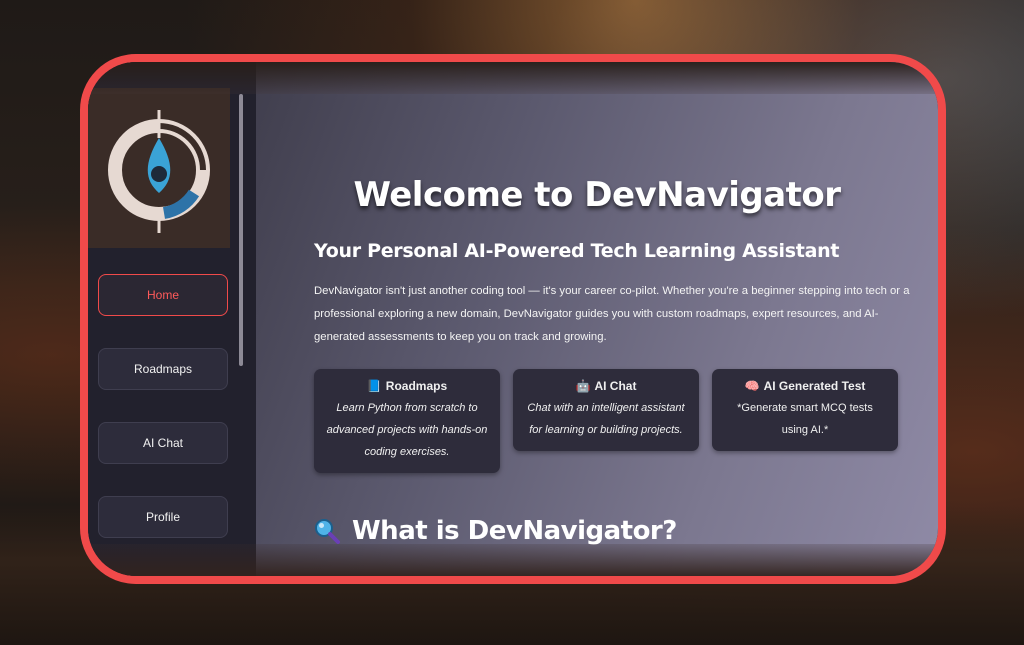 This screenshot has width=1024, height=645. What do you see at coordinates (514, 531) in the screenshot?
I see `section-title: What is DevNavigator?` at bounding box center [514, 531].